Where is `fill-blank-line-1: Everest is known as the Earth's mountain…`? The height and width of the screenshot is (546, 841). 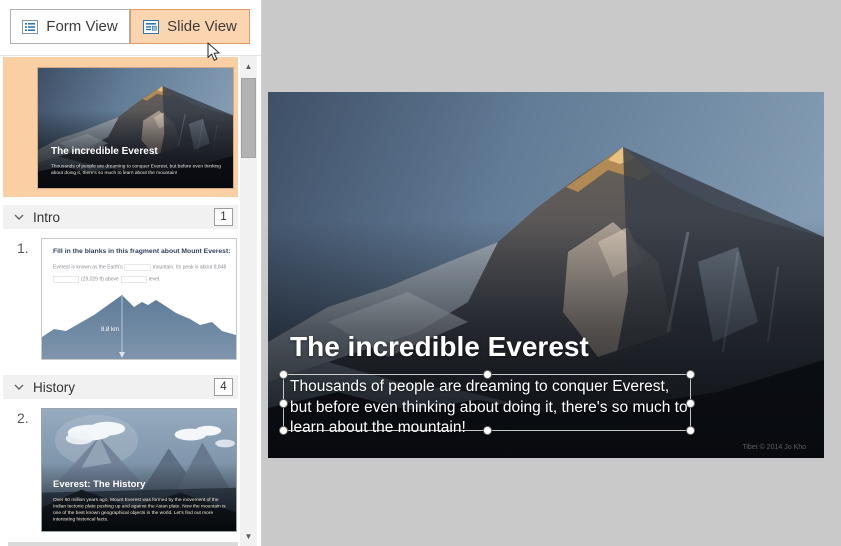 fill-blank-line-1: Everest is known as the Earth's mountain… is located at coordinates (142, 267).